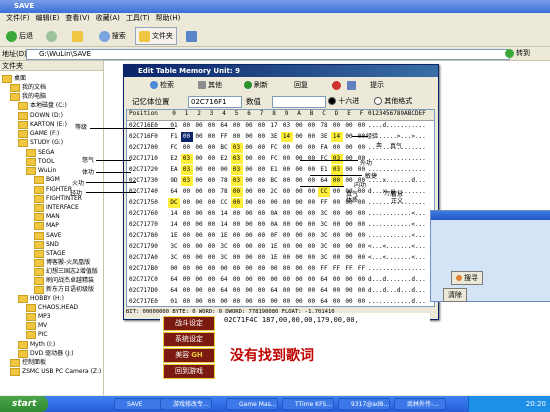 The width and height of the screenshot is (550, 412). Describe the element at coordinates (28, 362) in the screenshot. I see `tree-item: 控制面板` at that location.